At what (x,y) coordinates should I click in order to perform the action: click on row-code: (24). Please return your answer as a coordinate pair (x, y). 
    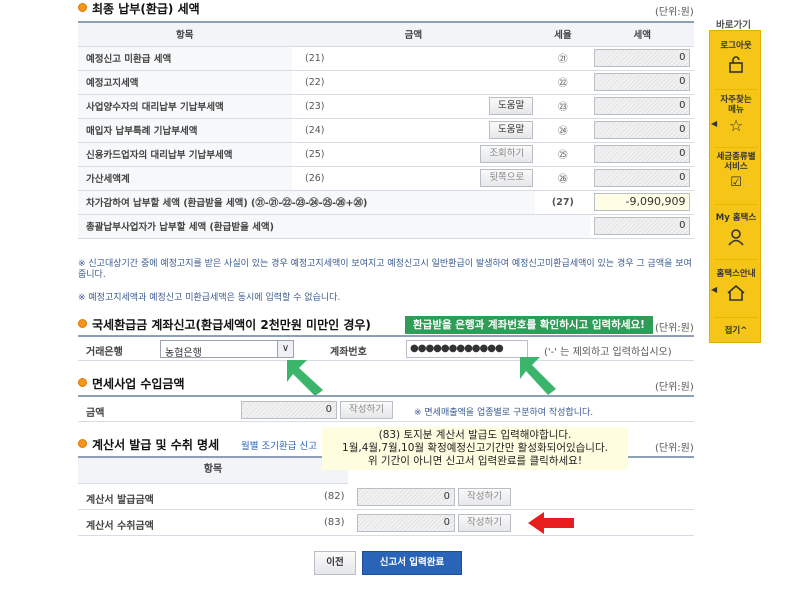
    Looking at the image, I should click on (314, 130).